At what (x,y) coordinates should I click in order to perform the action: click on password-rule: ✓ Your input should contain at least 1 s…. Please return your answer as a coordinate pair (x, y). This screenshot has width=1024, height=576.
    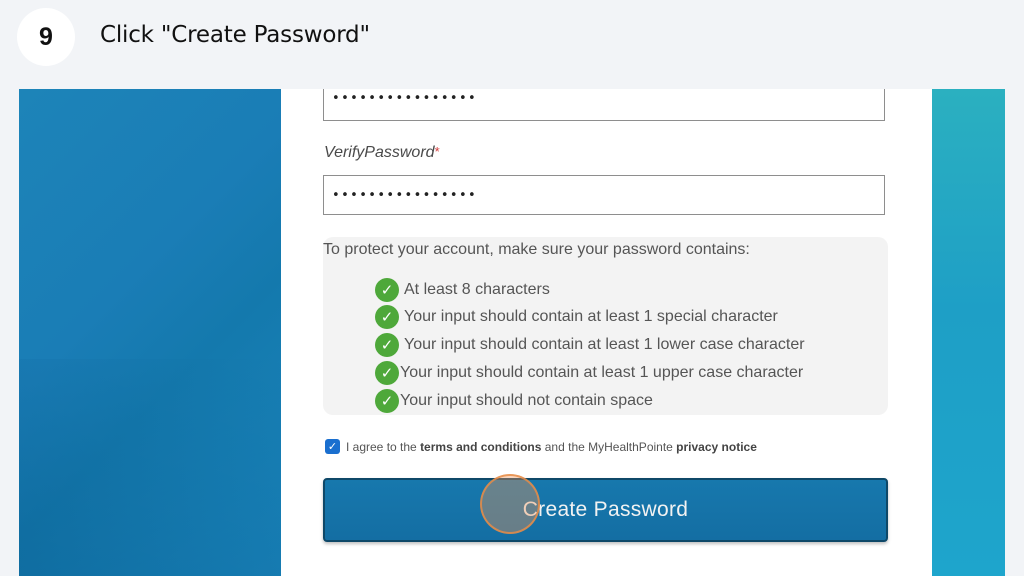
    Looking at the image, I should click on (576, 317).